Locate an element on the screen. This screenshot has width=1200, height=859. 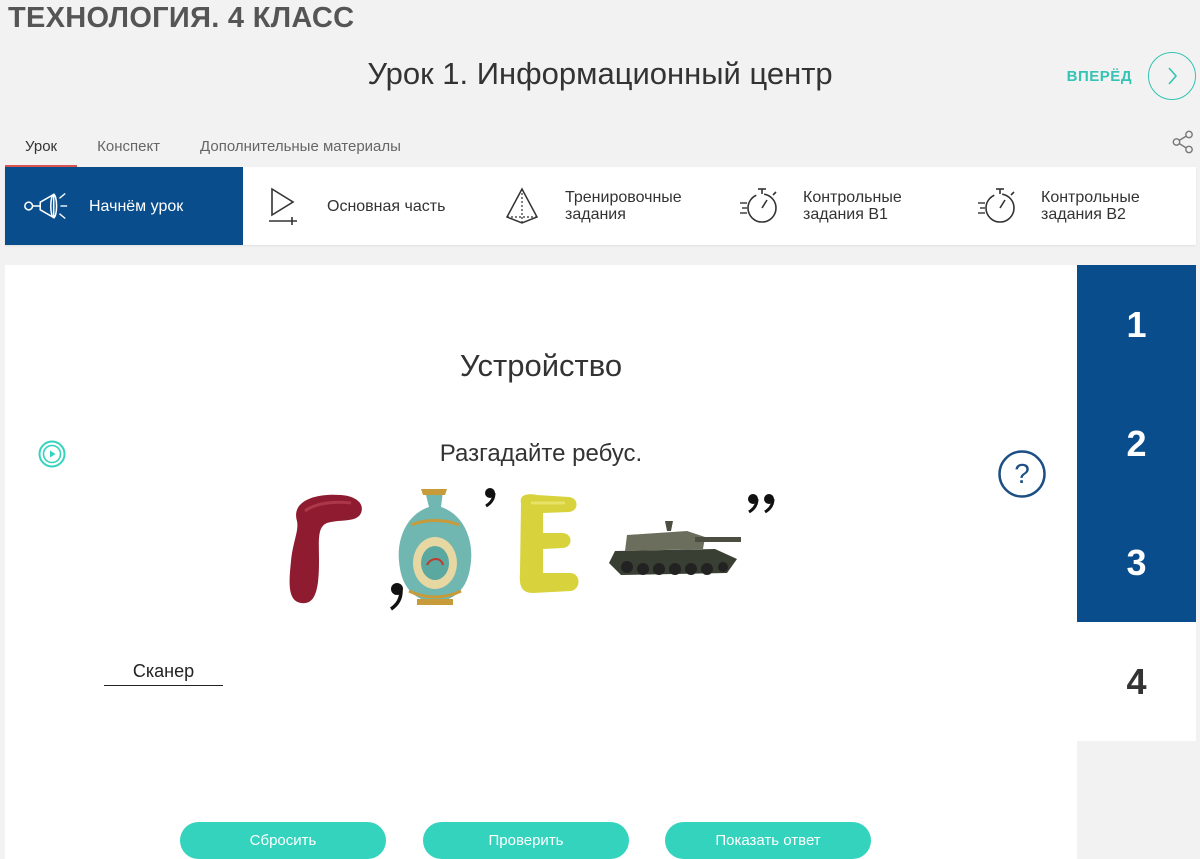
stage-label: Начнём урок is located at coordinates (136, 206).